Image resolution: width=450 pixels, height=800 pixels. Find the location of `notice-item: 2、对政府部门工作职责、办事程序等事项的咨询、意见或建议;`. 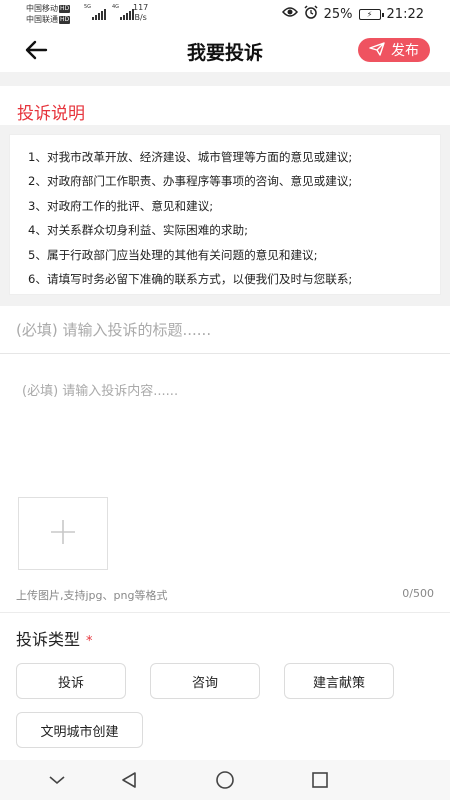

notice-item: 2、对政府部门工作职责、办事程序等事项的咨询、意见或建议; is located at coordinates (190, 181).